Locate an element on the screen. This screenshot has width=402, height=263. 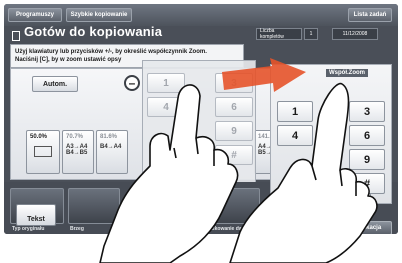
zoom-preset-line: B4→B5 is located at coordinates (77, 153).